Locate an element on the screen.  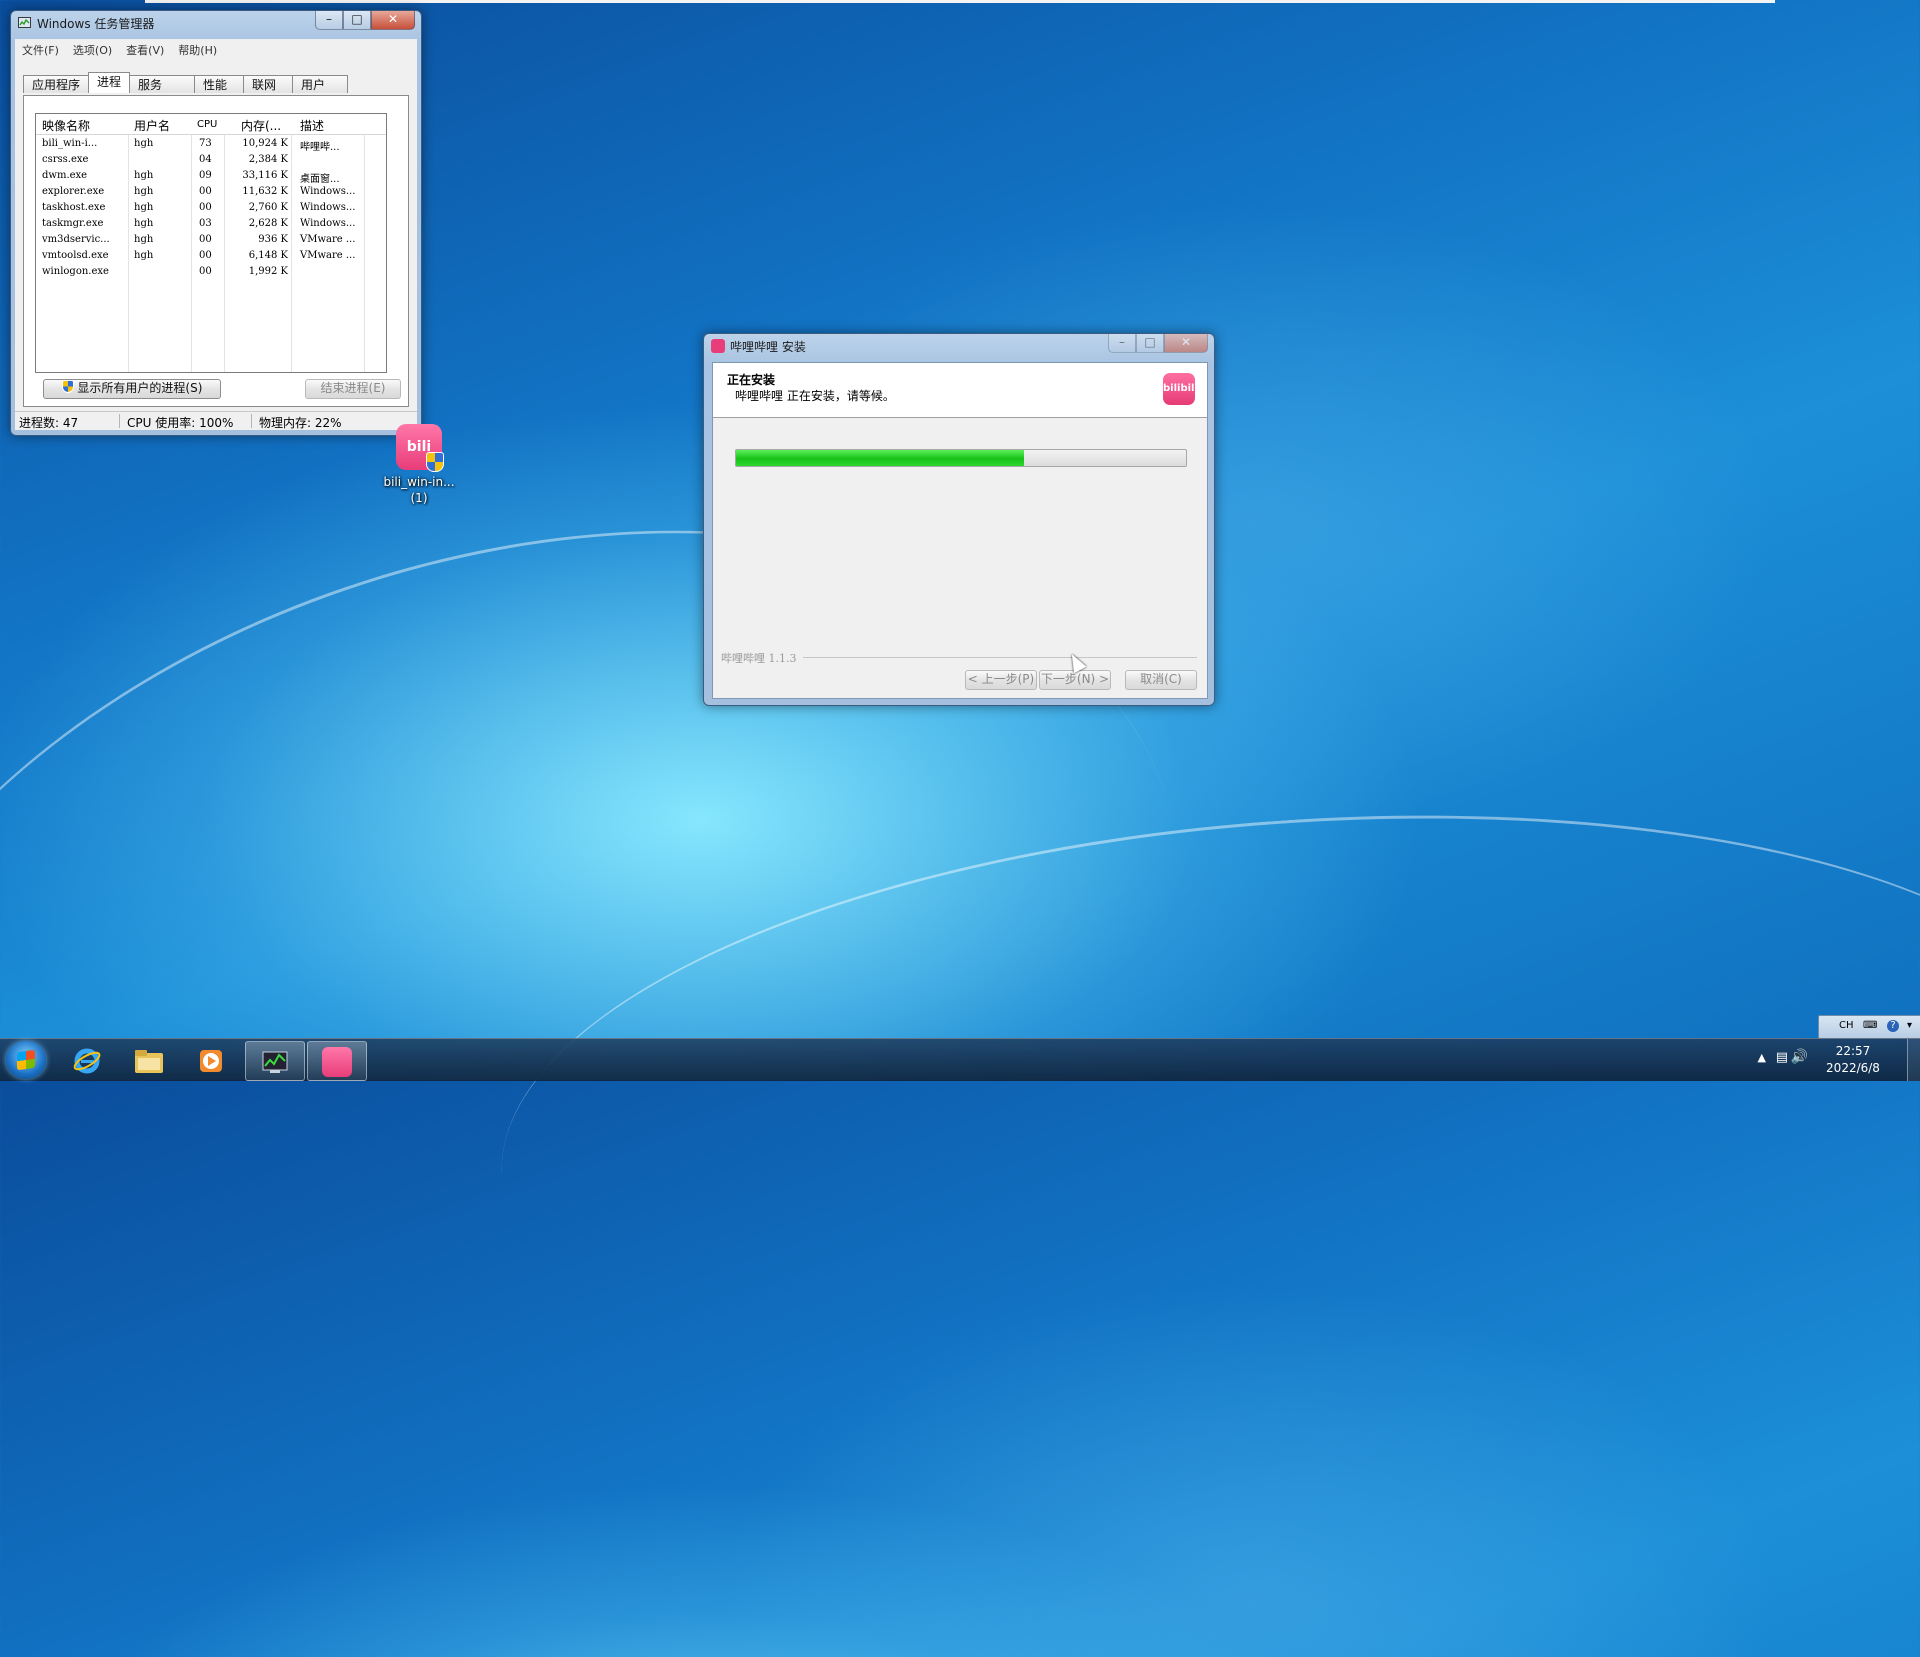
install-progress-bar is located at coordinates (961, 458).